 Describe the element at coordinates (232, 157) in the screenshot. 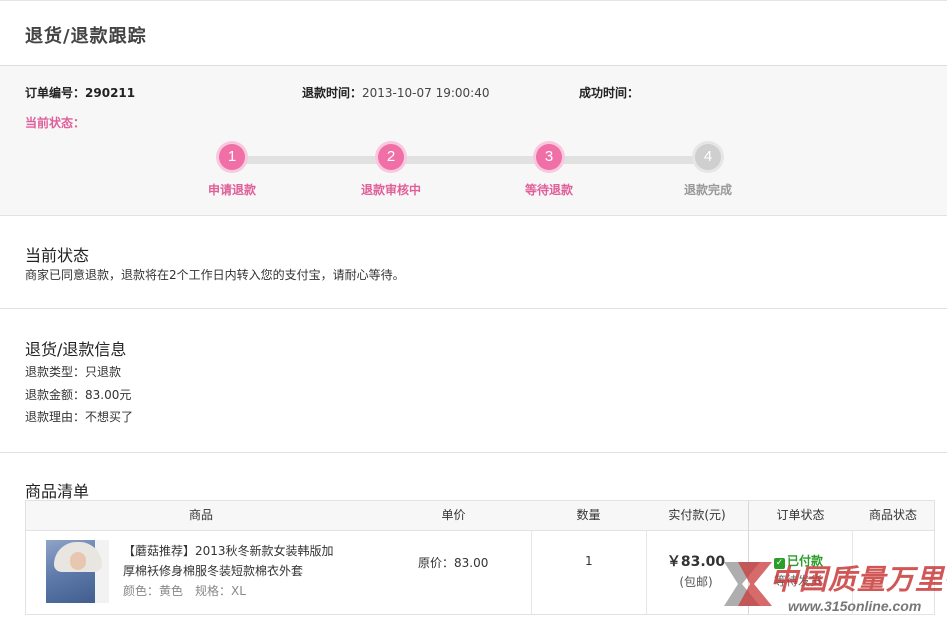

I see `step-number: 1` at that location.